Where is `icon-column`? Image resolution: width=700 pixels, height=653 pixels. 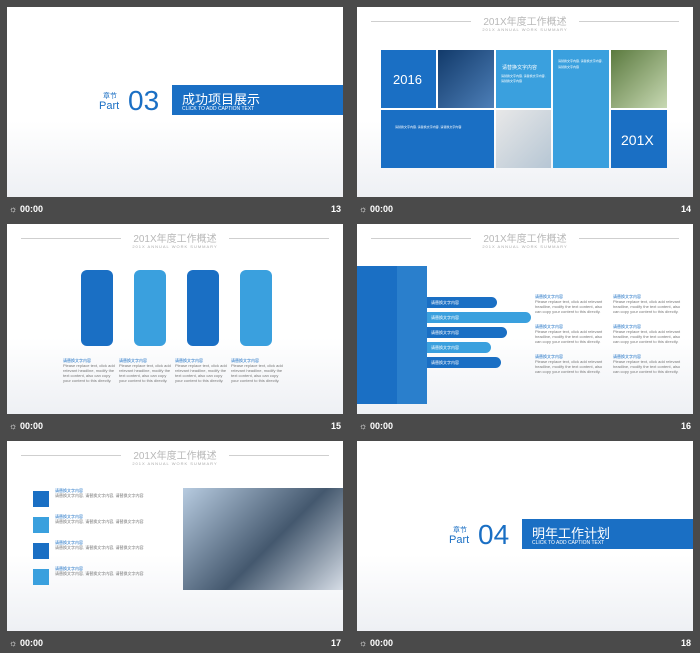 icon-column is located at coordinates (377, 335).